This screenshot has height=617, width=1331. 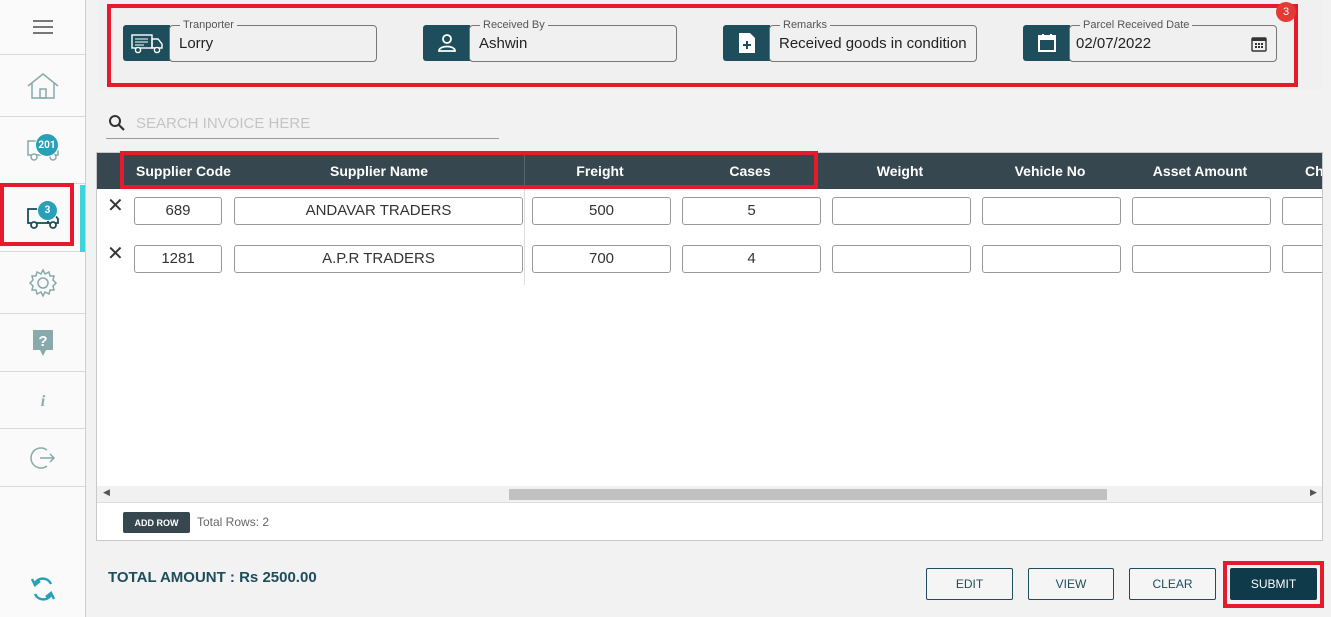 What do you see at coordinates (900, 171) in the screenshot?
I see `col-header-weight: Weight` at bounding box center [900, 171].